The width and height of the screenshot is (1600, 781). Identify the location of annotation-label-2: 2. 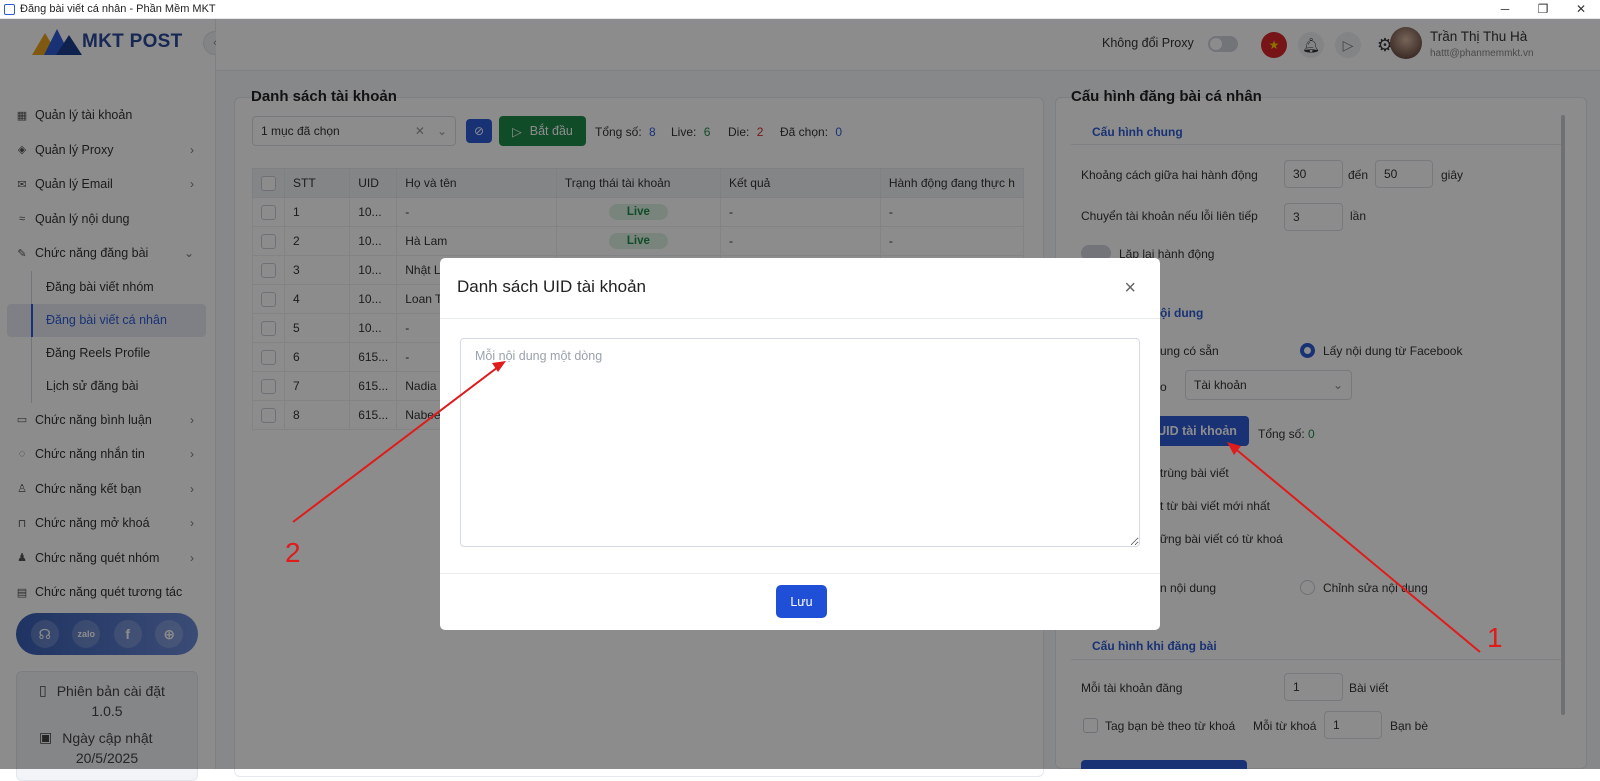
(293, 552).